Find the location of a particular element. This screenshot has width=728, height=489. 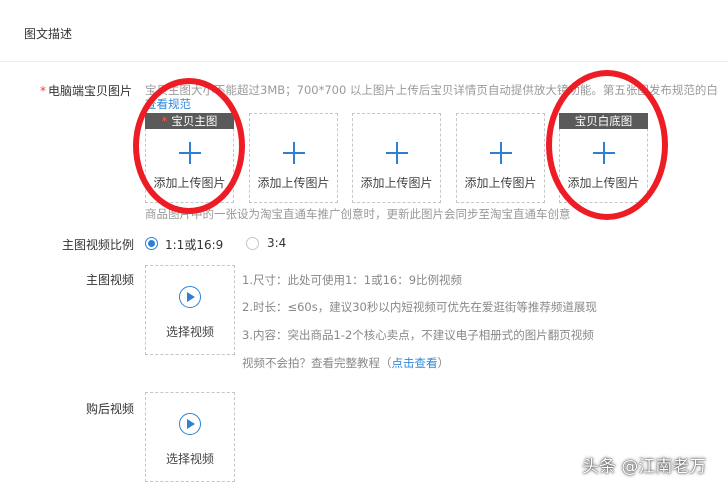

main-image-tag: * 宝贝主图 is located at coordinates (189, 121).